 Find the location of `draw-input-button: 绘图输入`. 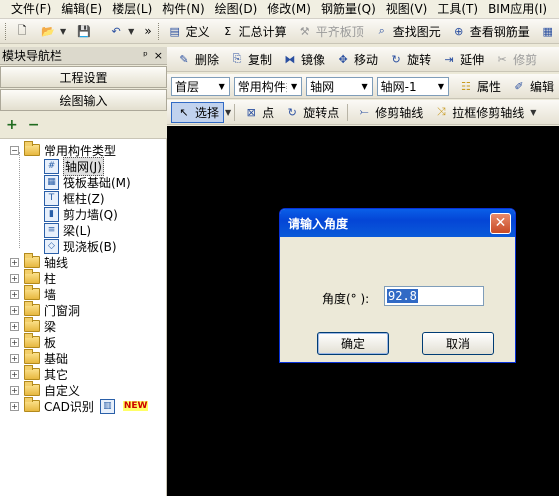

draw-input-button: 绘图输入 is located at coordinates (83, 100).